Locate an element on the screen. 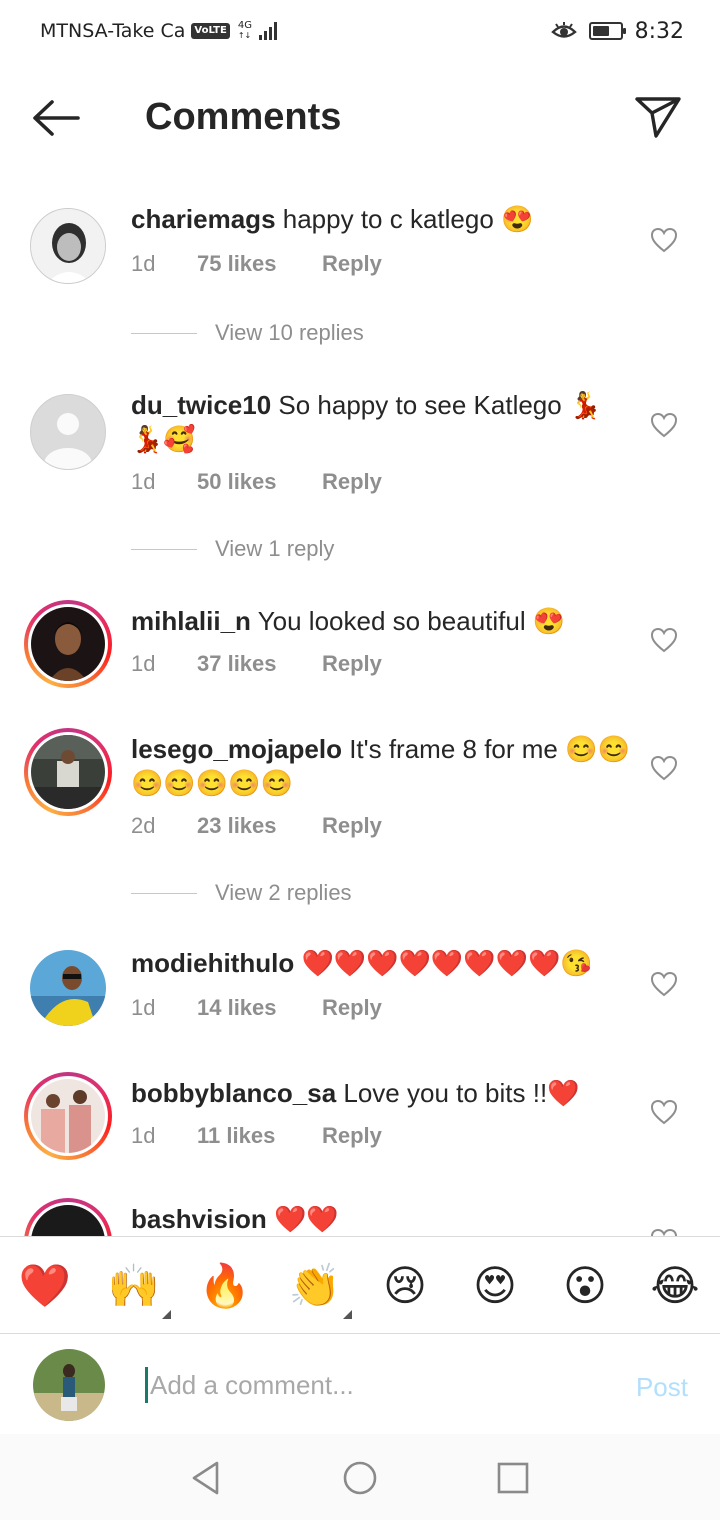 The width and height of the screenshot is (720, 1520). comment-meta: 1d 11 likes Reply is located at coordinates (256, 1136).